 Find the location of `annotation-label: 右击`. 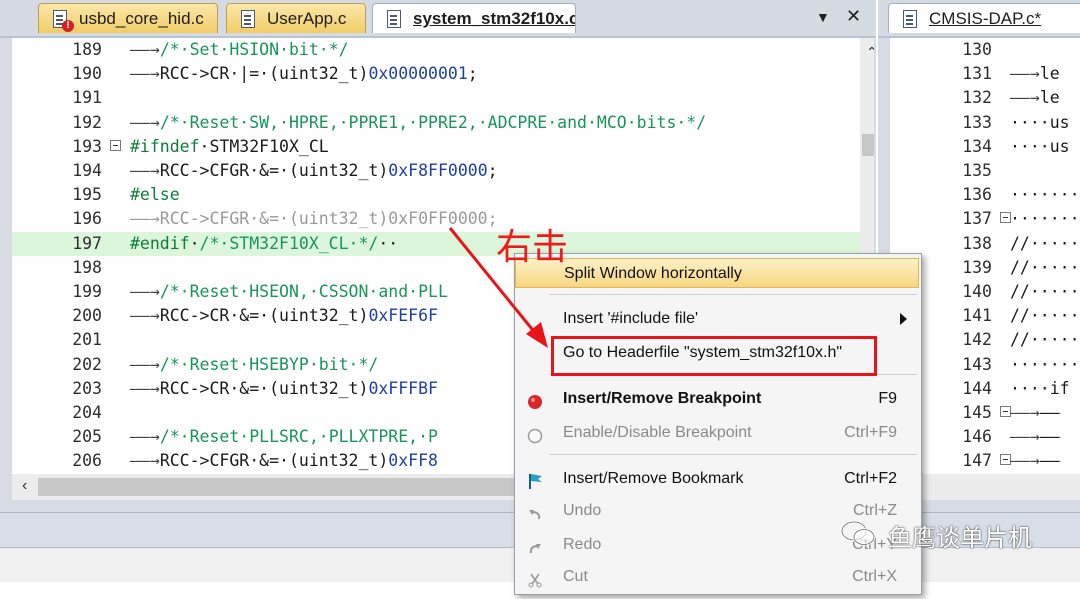

annotation-label: 右击 is located at coordinates (532, 247).